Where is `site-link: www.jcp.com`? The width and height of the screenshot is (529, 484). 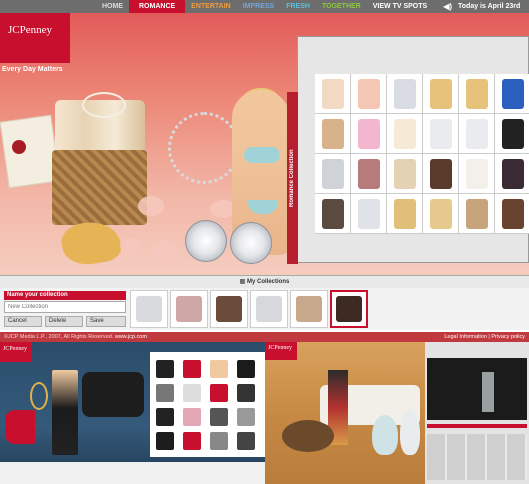
site-link: www.jcp.com is located at coordinates (131, 337).